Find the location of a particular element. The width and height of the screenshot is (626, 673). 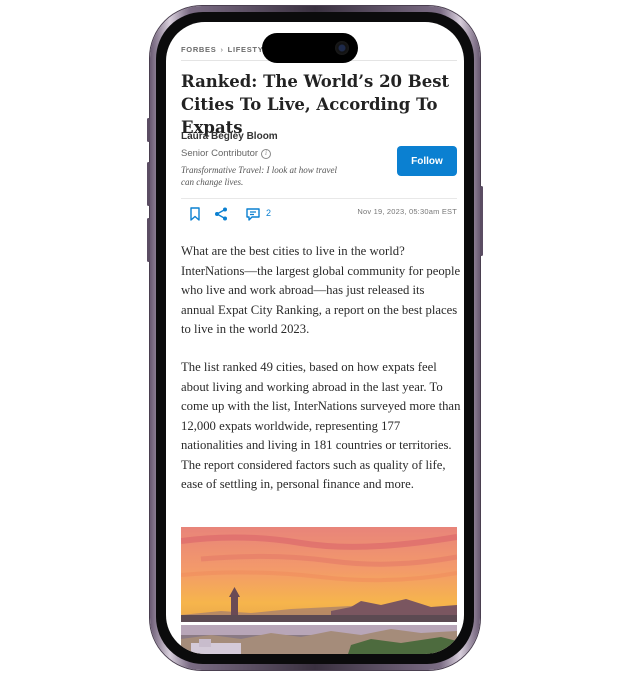

silent-switch is located at coordinates (148, 130).